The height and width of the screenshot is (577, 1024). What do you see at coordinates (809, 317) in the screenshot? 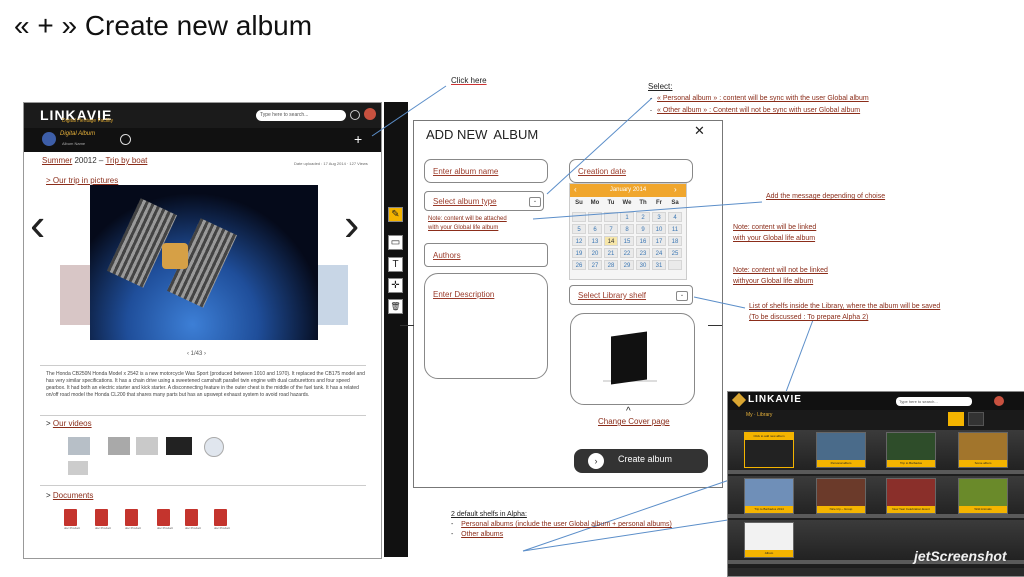
I see `shelves-line2: (To be discussed : To prepare Alpha 2)` at bounding box center [809, 317].